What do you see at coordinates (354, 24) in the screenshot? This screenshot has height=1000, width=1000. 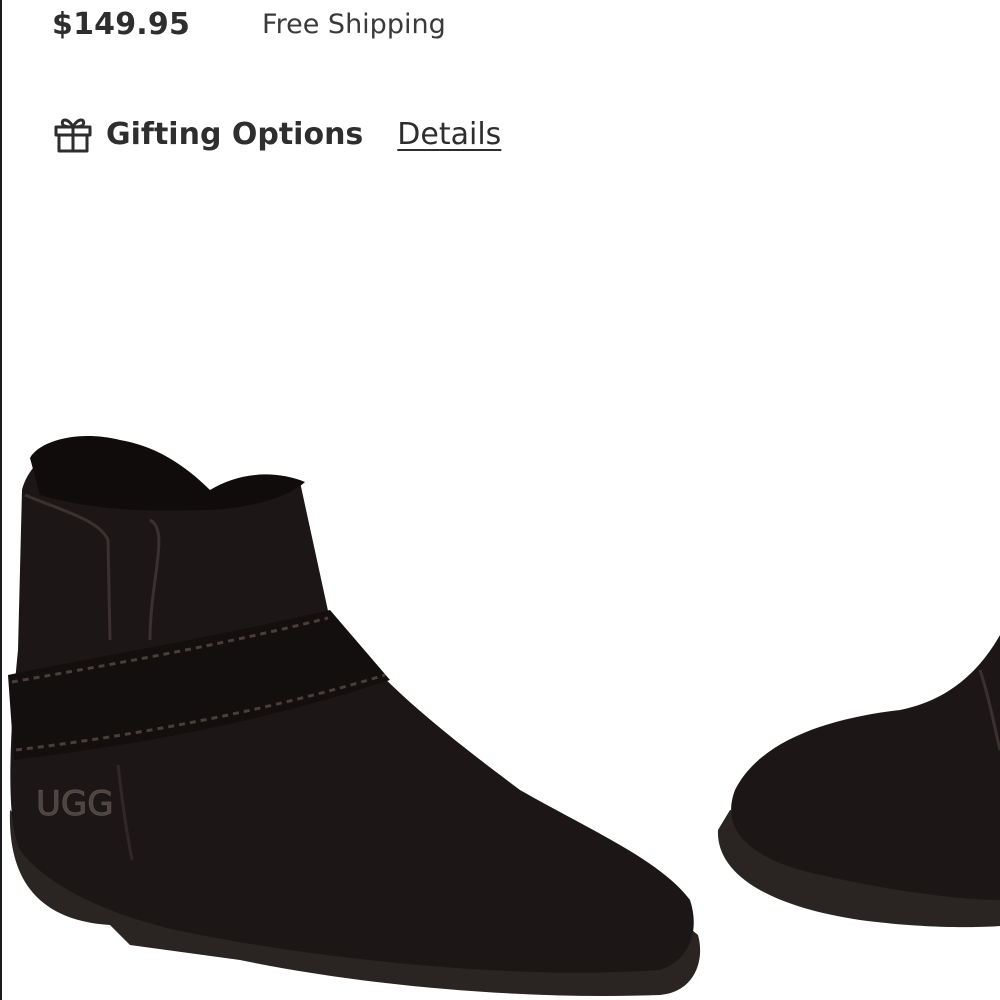 I see `shipping-info: Free Shipping` at bounding box center [354, 24].